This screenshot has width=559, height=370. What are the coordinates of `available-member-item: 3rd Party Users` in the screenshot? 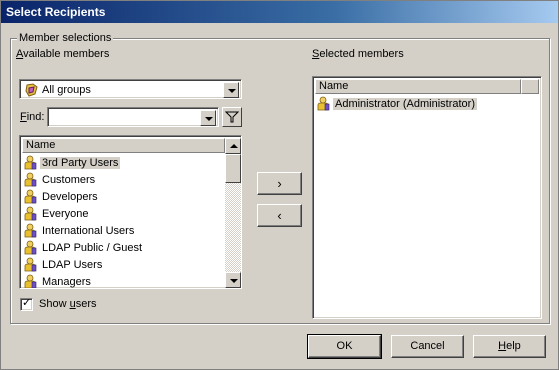 It's located at (72, 163).